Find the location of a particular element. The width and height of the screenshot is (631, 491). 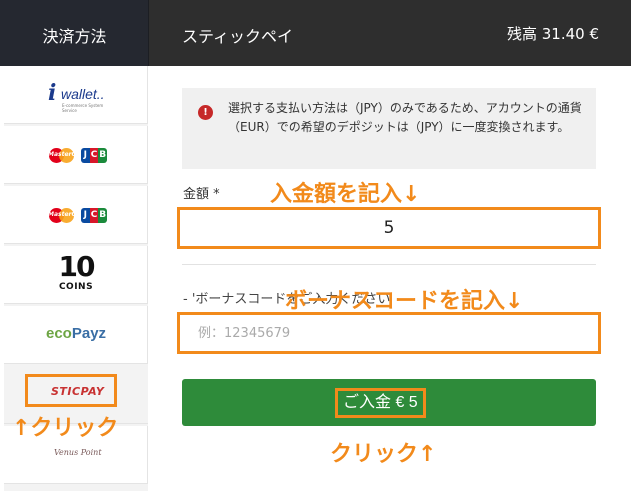

payment-methods-label: 決済方法 is located at coordinates (74, 36).